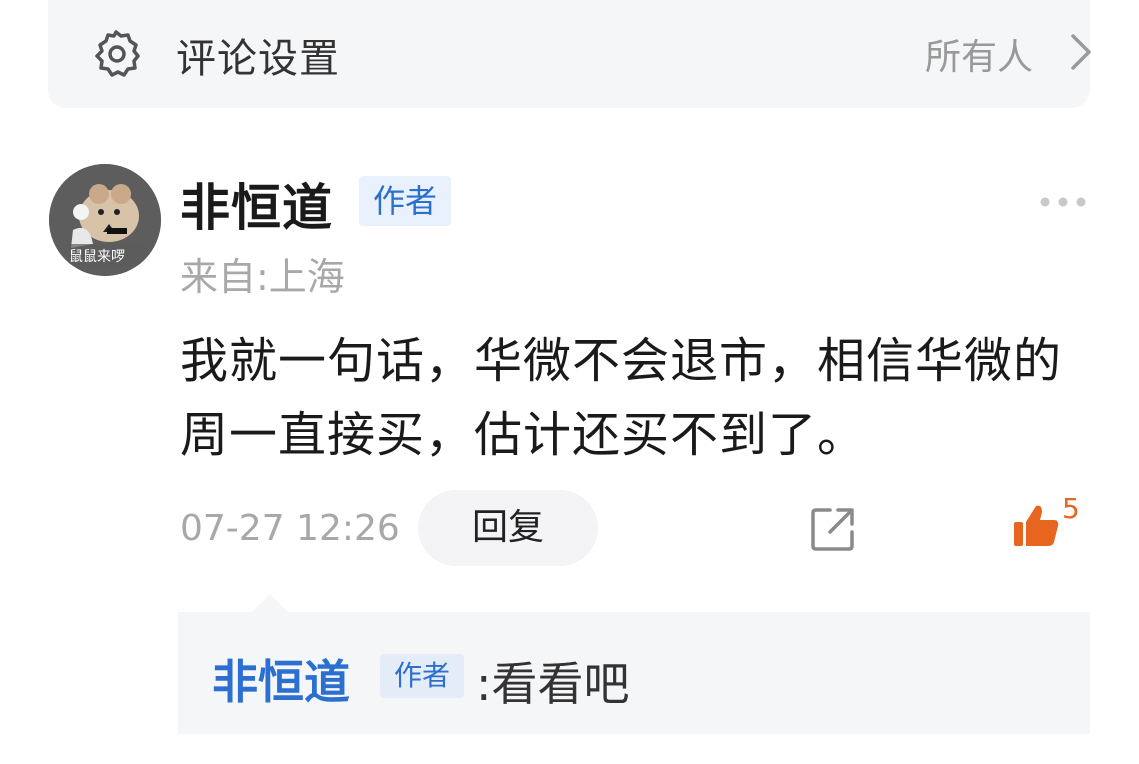 The image size is (1139, 764). What do you see at coordinates (258, 59) in the screenshot?
I see `settings-title: 评论设置` at bounding box center [258, 59].